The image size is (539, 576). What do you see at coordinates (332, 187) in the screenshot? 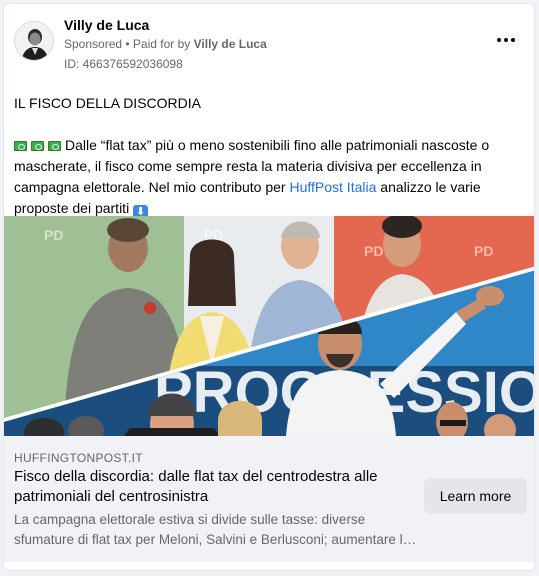
I see `huffpost-link: HuffPost Italia` at bounding box center [332, 187].